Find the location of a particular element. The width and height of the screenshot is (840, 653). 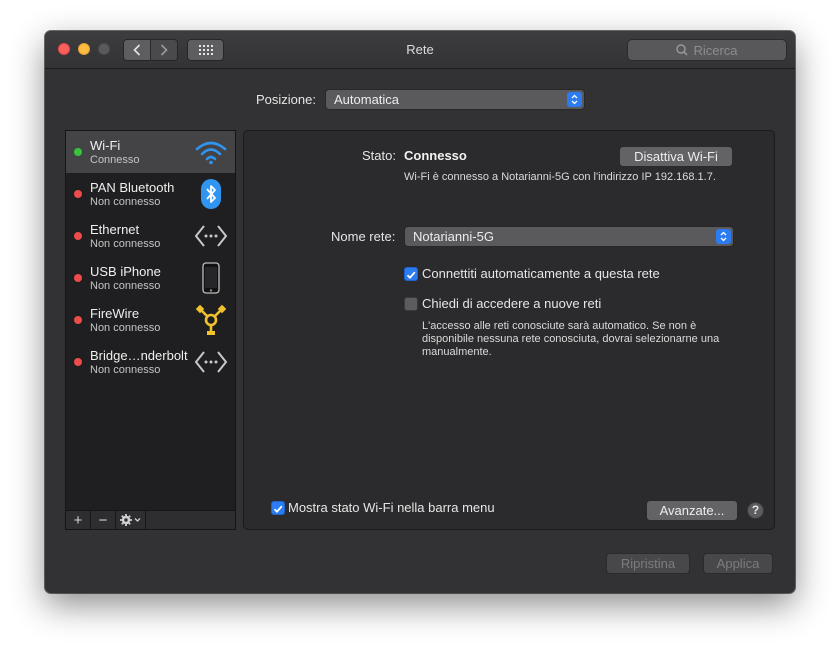

search-field: Ricerca is located at coordinates (707, 50).